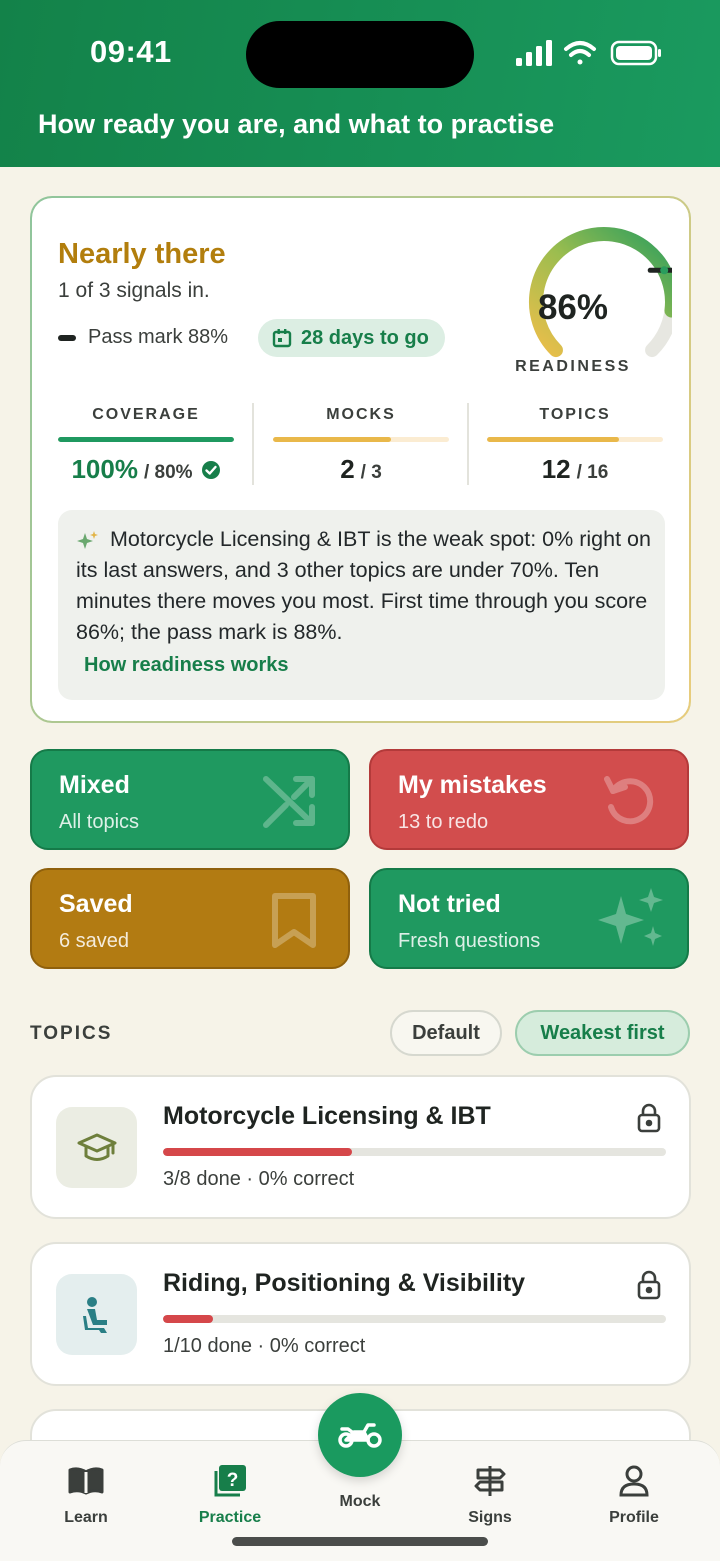  Describe the element at coordinates (296, 124) in the screenshot. I see `page-title: How ready you are, and what to practise` at that location.